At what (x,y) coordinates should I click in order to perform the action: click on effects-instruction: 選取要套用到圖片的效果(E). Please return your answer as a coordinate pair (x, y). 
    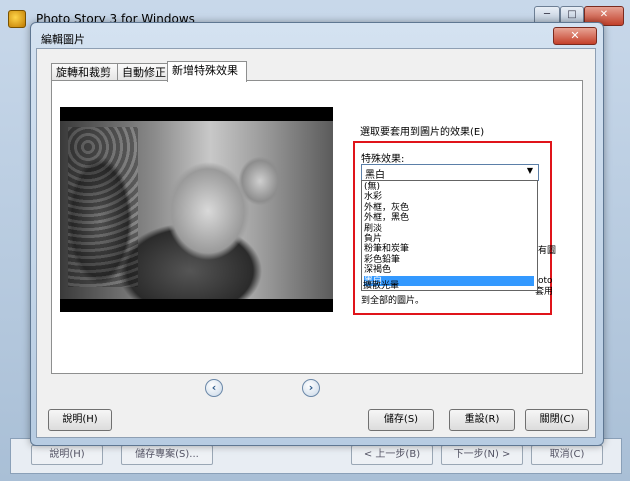
    Looking at the image, I should click on (422, 132).